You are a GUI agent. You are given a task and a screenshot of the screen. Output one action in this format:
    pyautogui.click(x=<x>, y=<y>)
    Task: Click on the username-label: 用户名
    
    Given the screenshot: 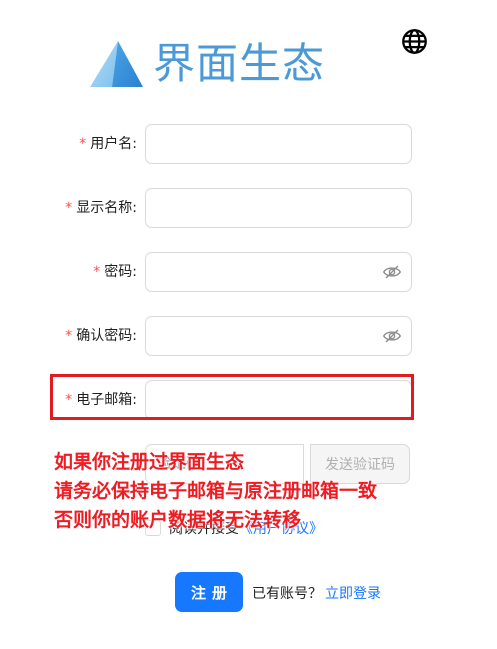 What is the action you would take?
    pyautogui.click(x=111, y=144)
    